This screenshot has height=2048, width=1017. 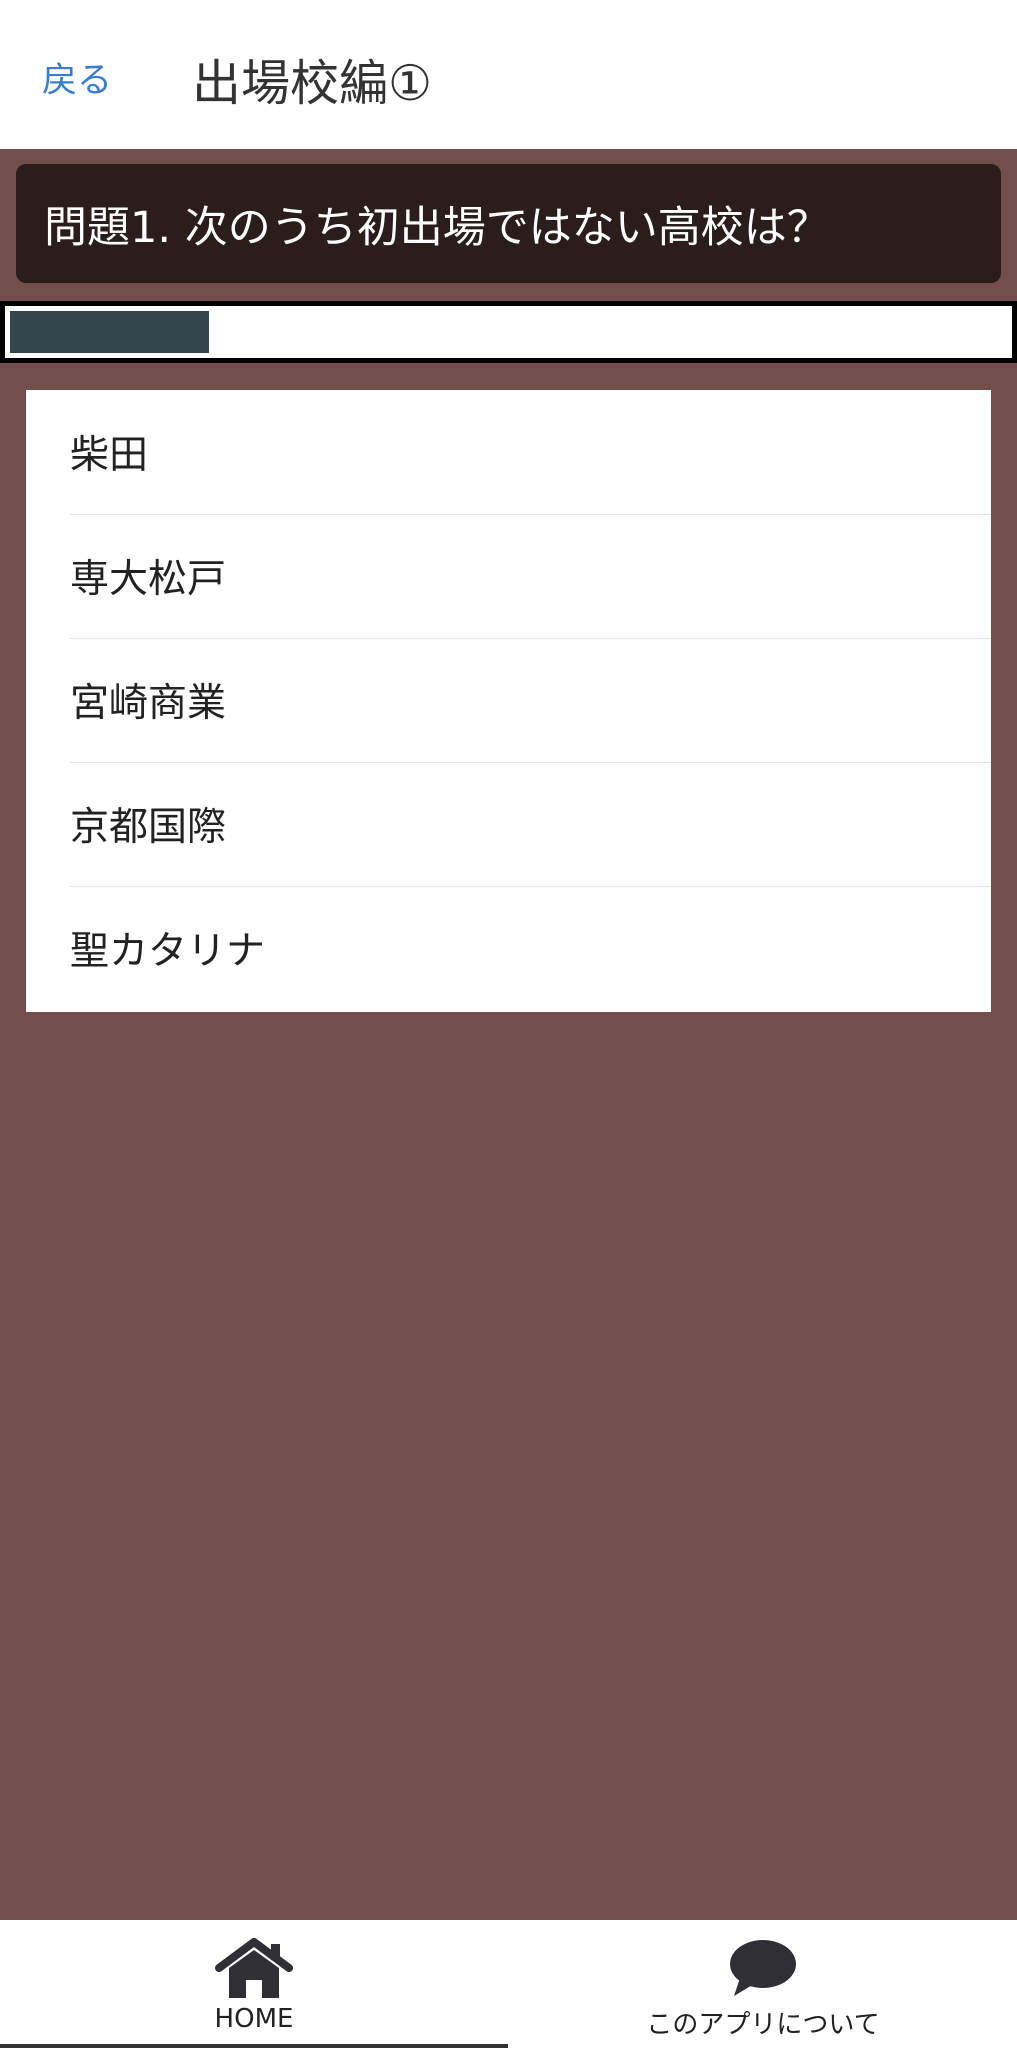 I want to click on app-header: 戻る 出場校編①, so click(x=508, y=74).